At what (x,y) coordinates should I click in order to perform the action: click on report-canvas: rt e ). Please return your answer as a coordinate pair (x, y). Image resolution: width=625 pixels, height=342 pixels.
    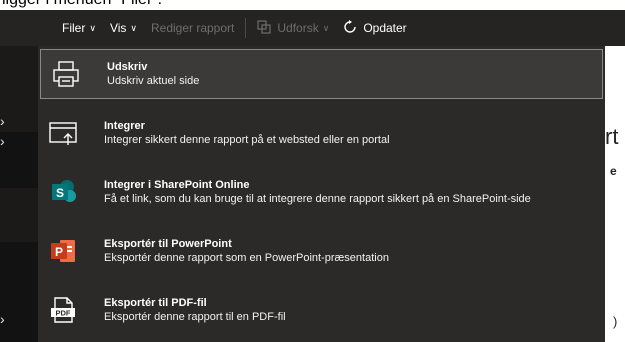
    Looking at the image, I should click on (615, 194).